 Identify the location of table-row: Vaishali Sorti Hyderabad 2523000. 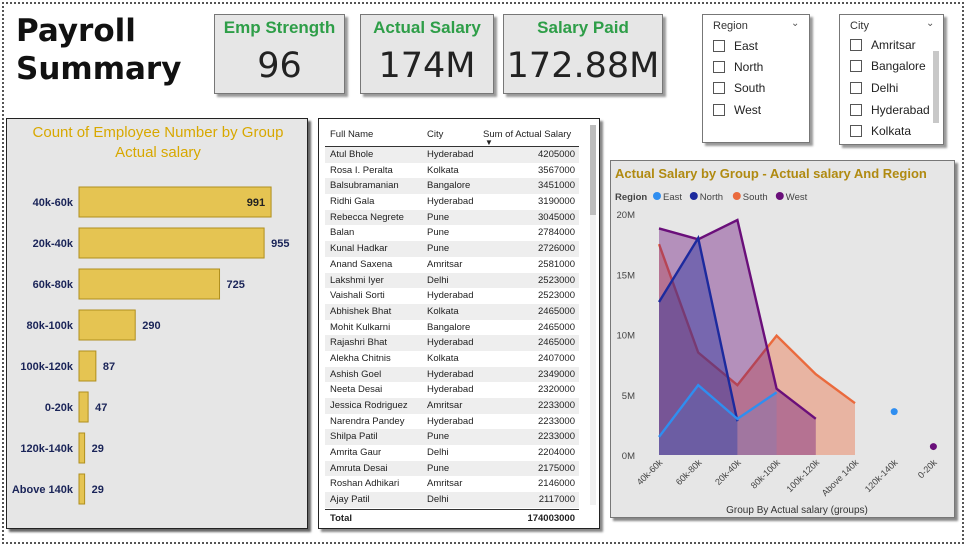
(452, 296).